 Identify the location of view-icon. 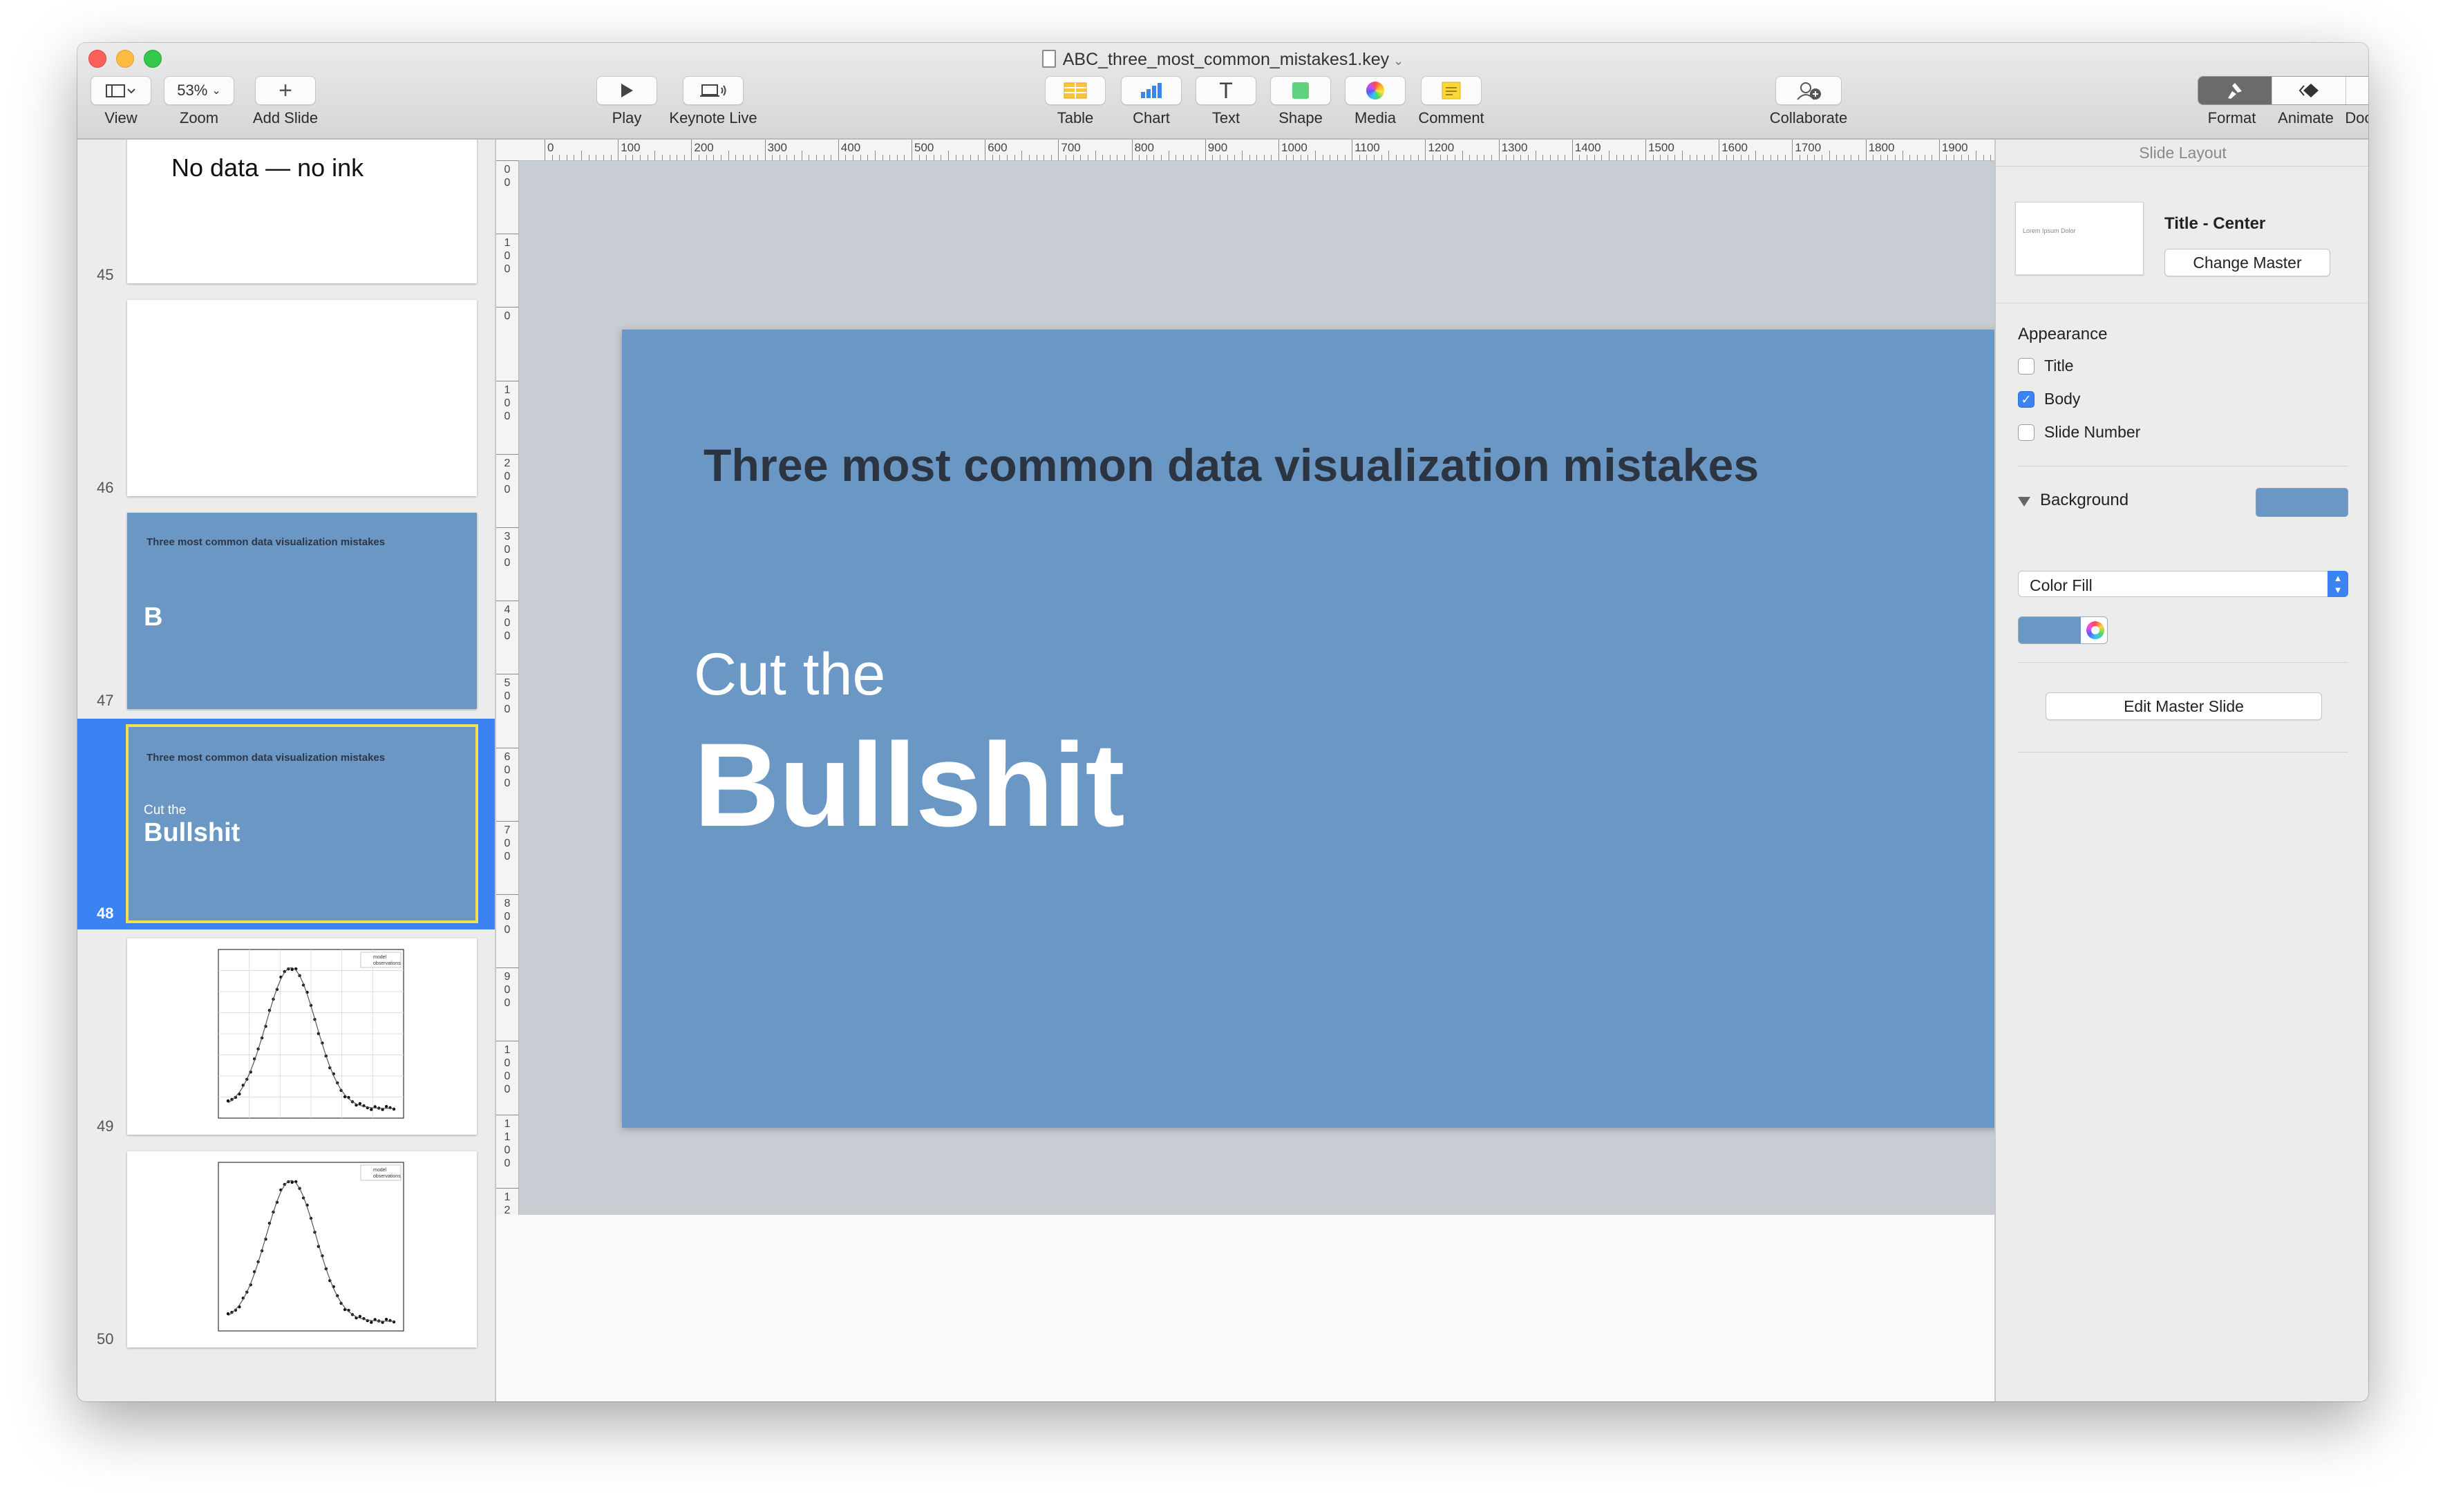
(120, 90).